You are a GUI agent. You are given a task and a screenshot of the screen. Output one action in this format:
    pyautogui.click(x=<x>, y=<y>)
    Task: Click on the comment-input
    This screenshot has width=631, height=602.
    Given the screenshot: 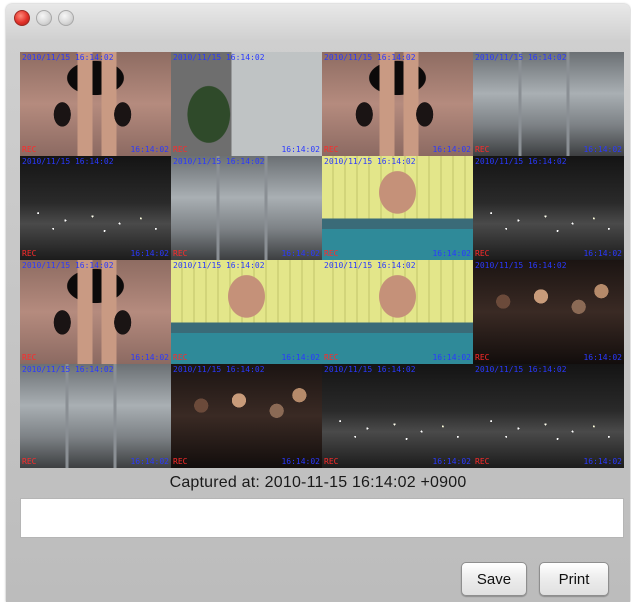 What is the action you would take?
    pyautogui.click(x=322, y=518)
    